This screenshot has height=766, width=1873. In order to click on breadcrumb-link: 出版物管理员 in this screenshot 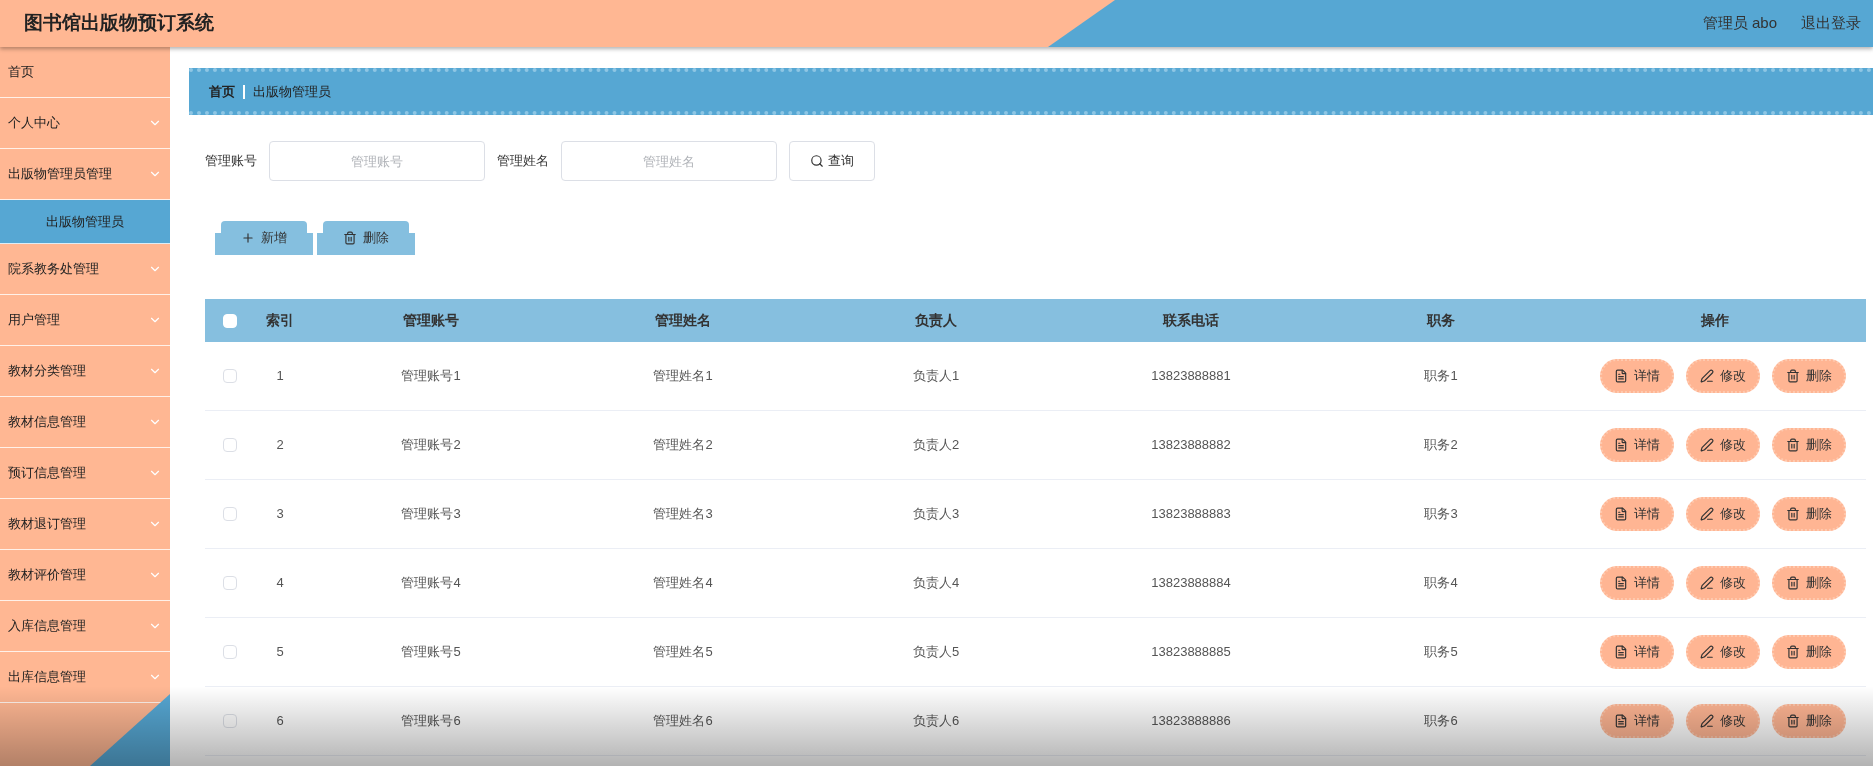, I will do `click(292, 91)`.